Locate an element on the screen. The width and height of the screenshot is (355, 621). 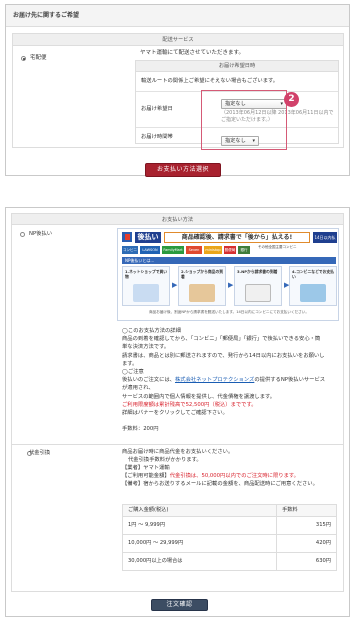
delivery-date-label: お届け希望日 is located at coordinates (157, 109).